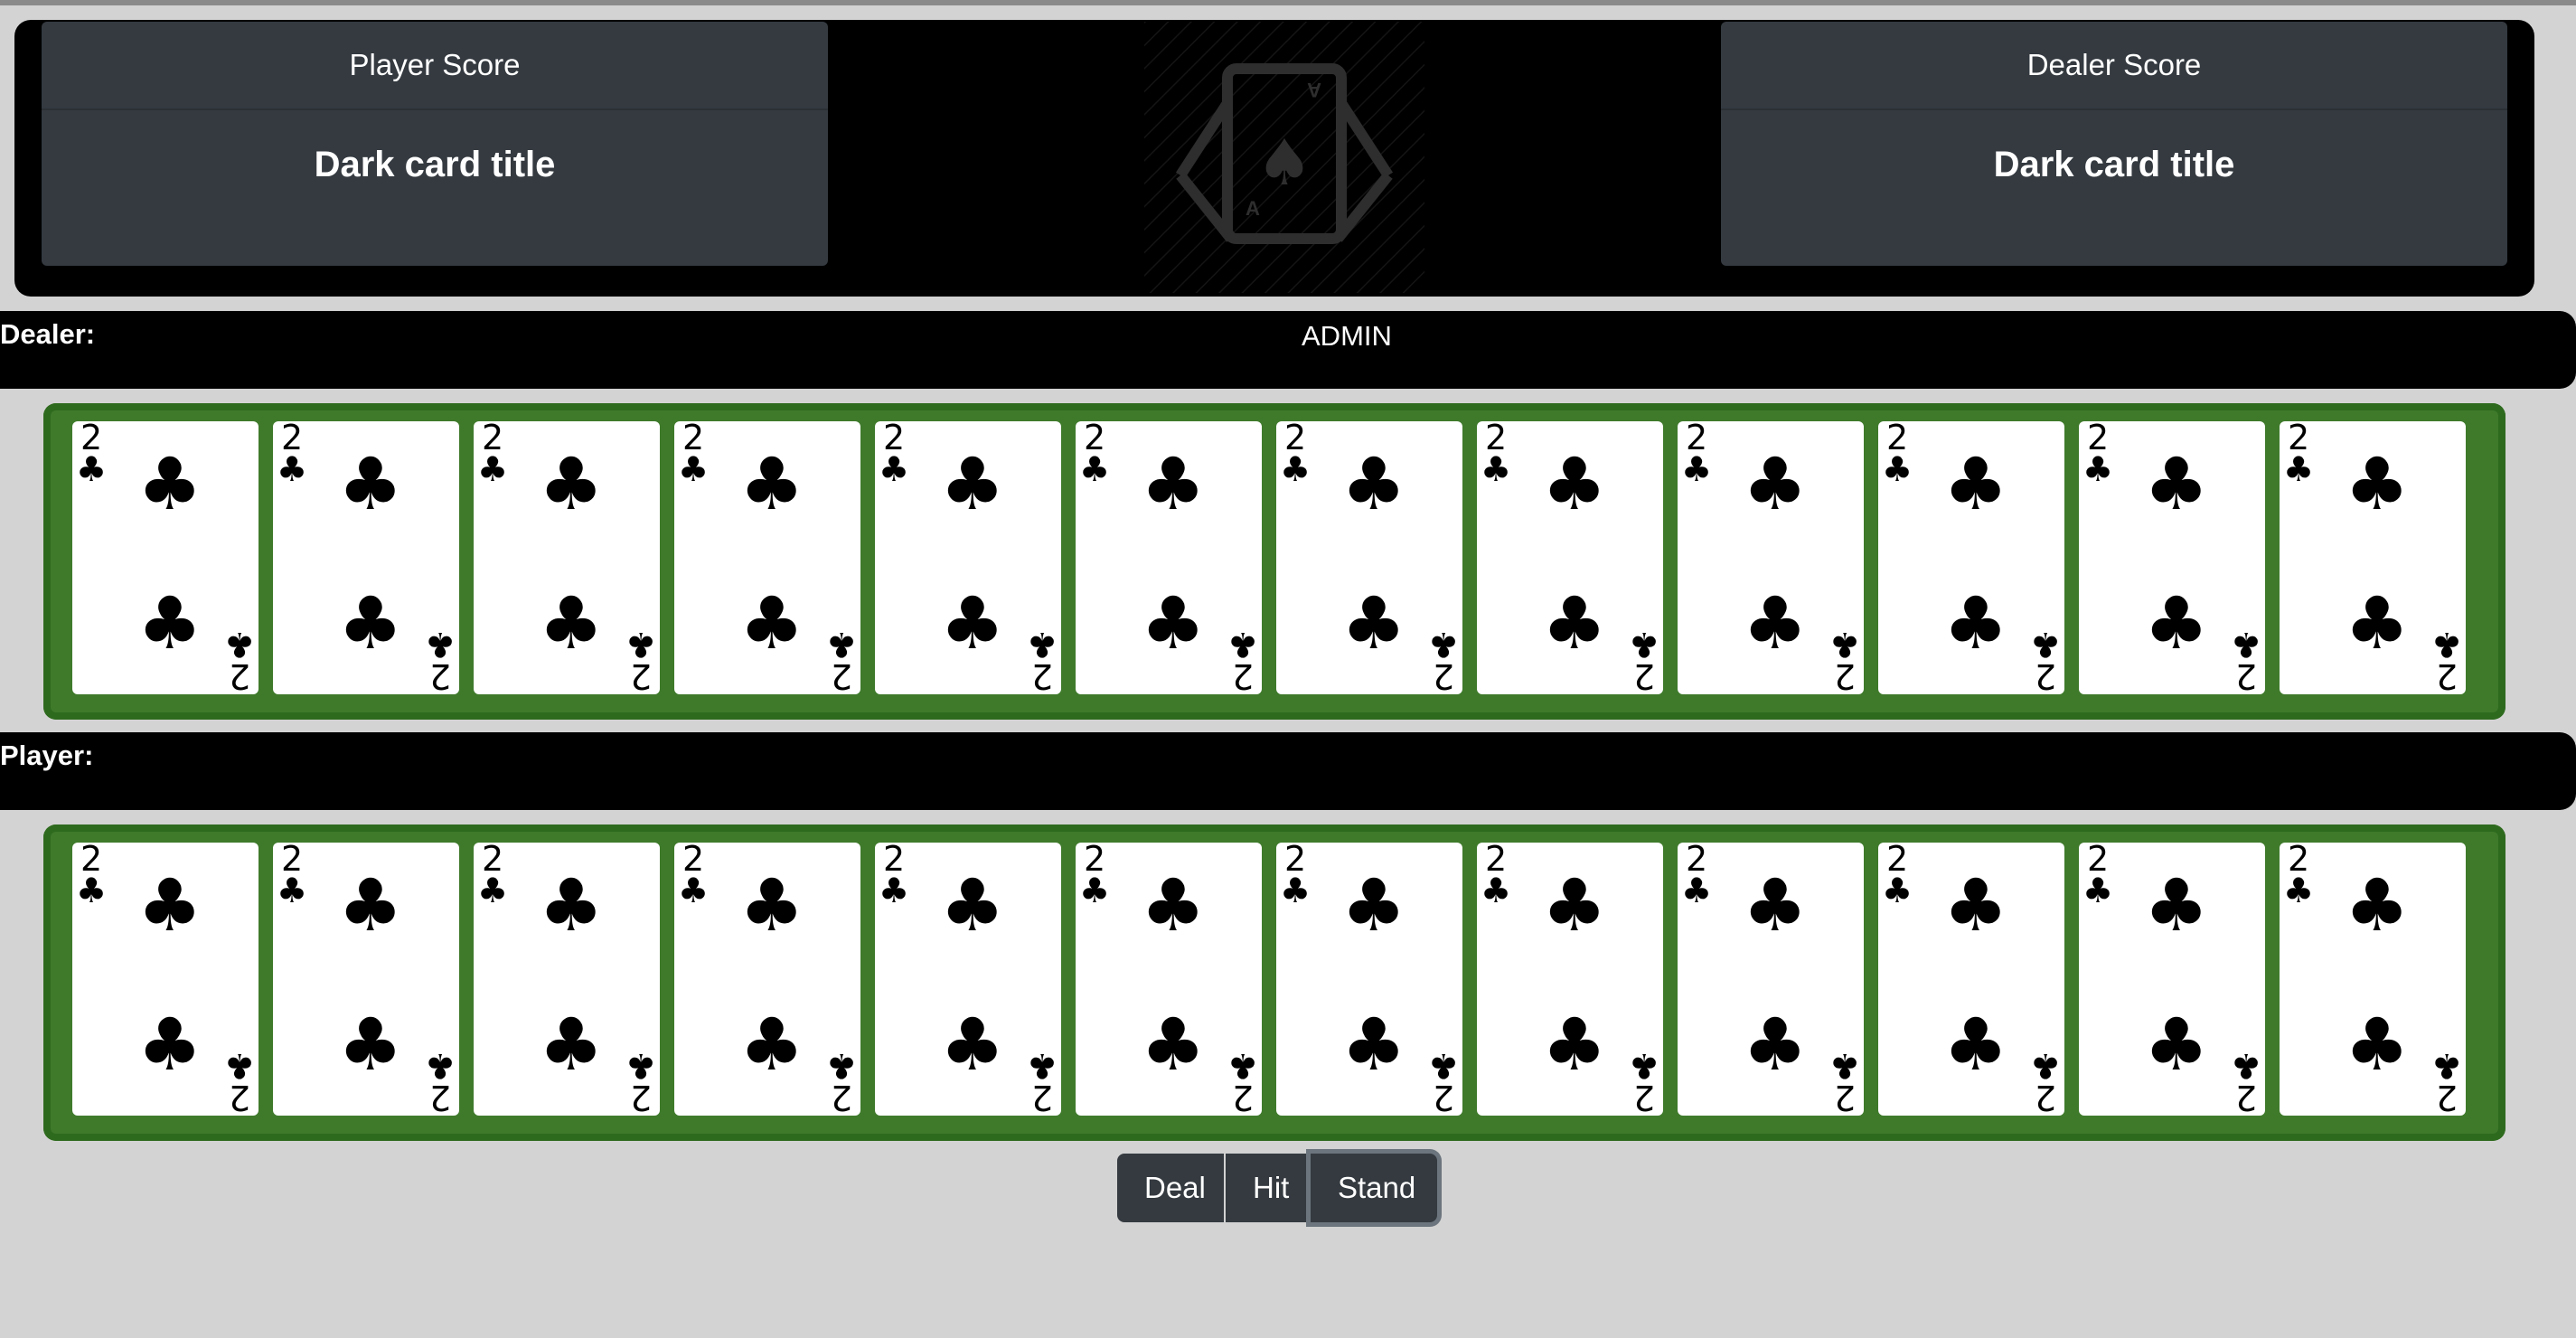 Image resolution: width=2576 pixels, height=1338 pixels. What do you see at coordinates (435, 66) in the screenshot?
I see `player-score-header: Player Score` at bounding box center [435, 66].